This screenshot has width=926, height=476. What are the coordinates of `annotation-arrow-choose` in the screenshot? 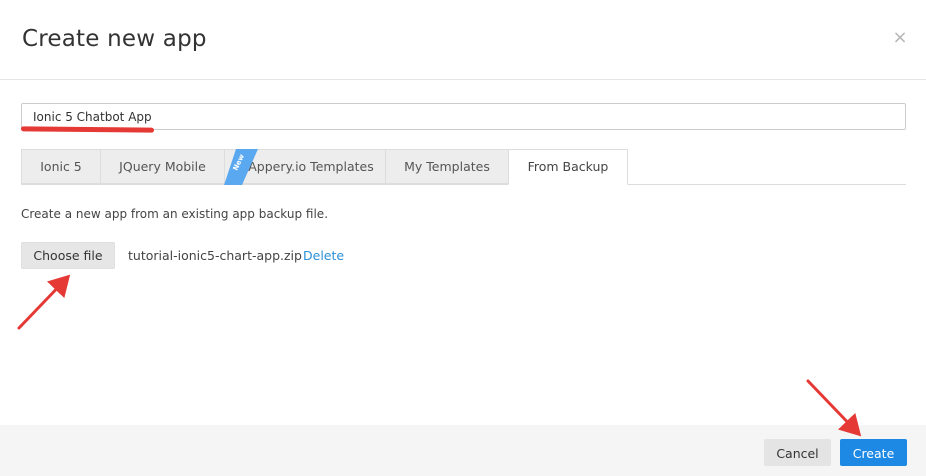 It's located at (44, 302).